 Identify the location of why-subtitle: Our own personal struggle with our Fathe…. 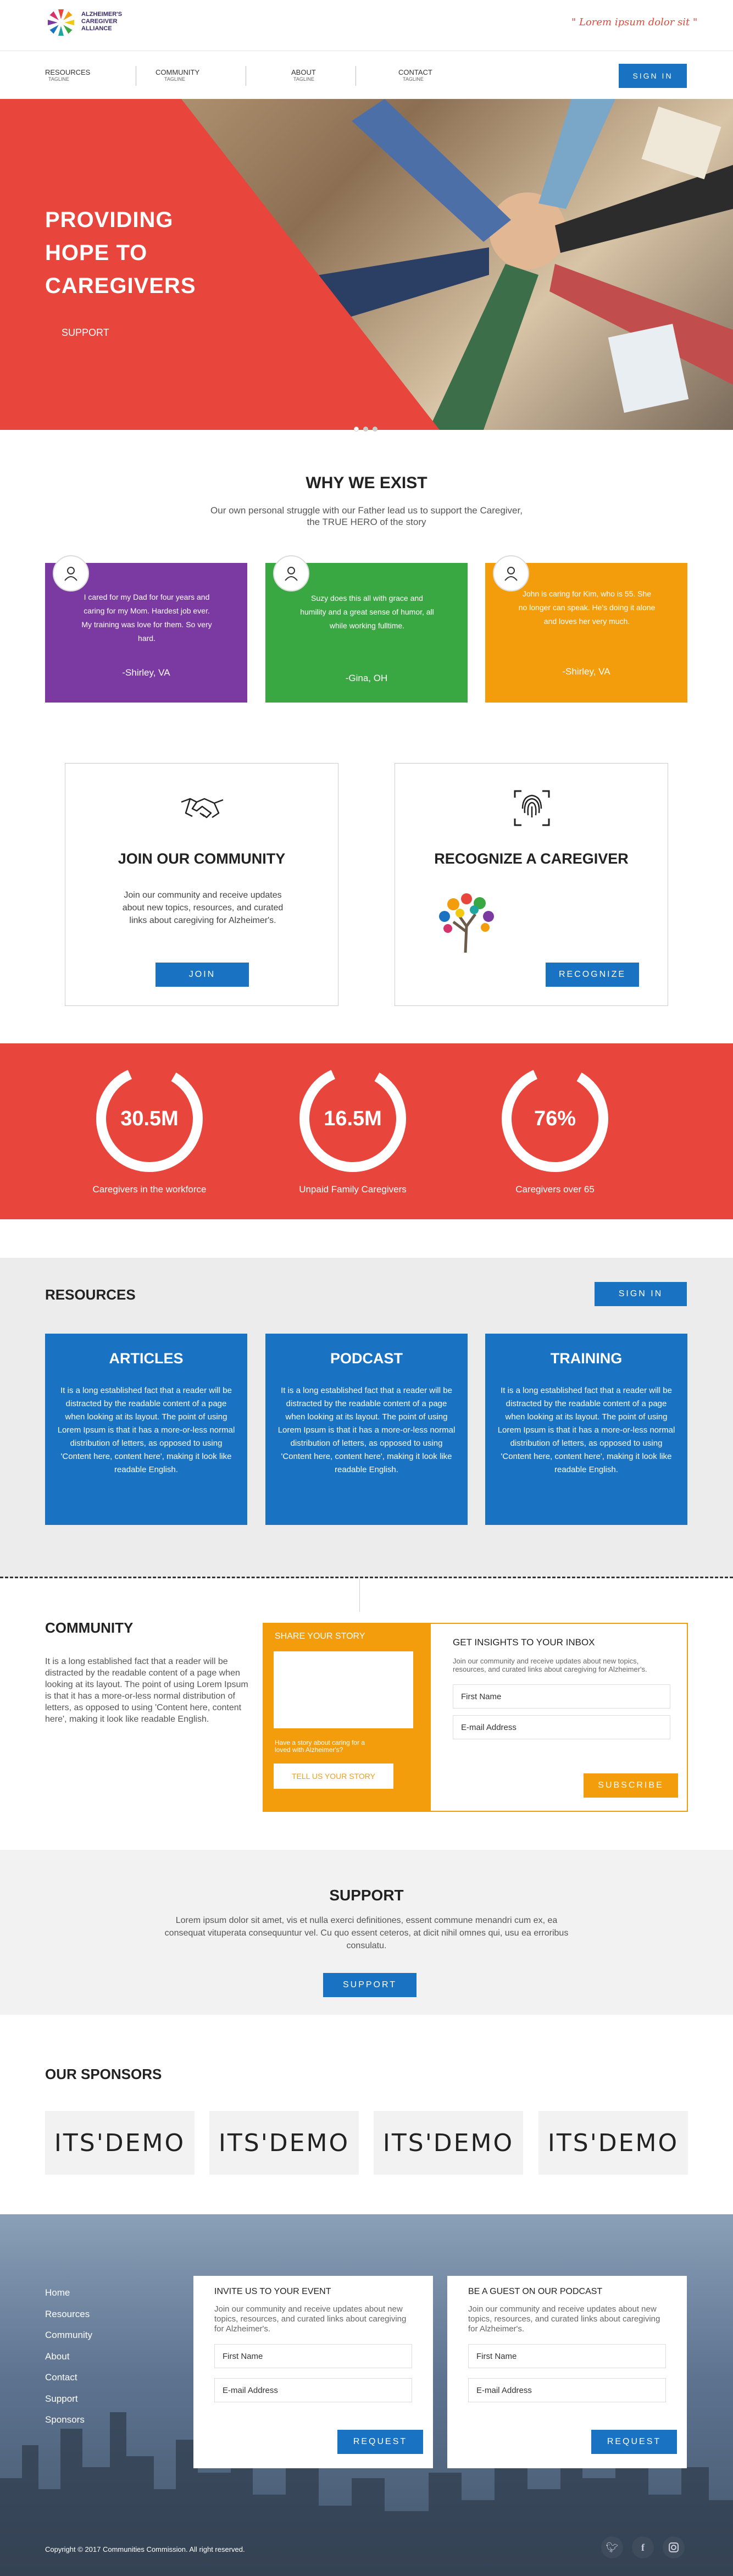
(366, 516).